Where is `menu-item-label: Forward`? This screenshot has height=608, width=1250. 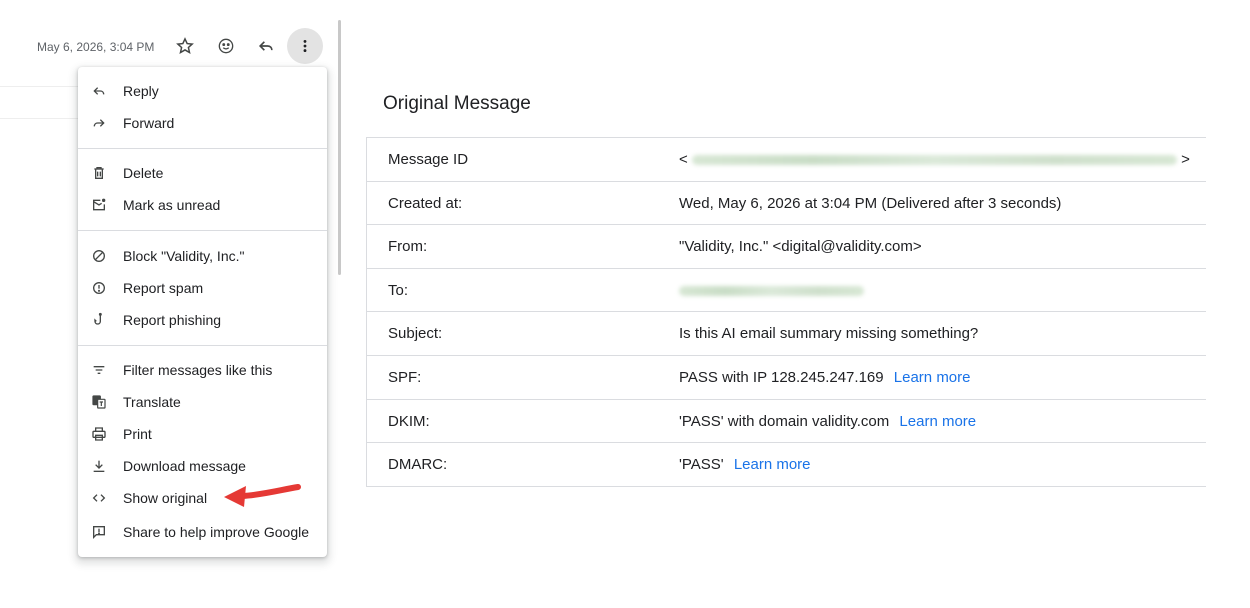
menu-item-label: Forward is located at coordinates (149, 123).